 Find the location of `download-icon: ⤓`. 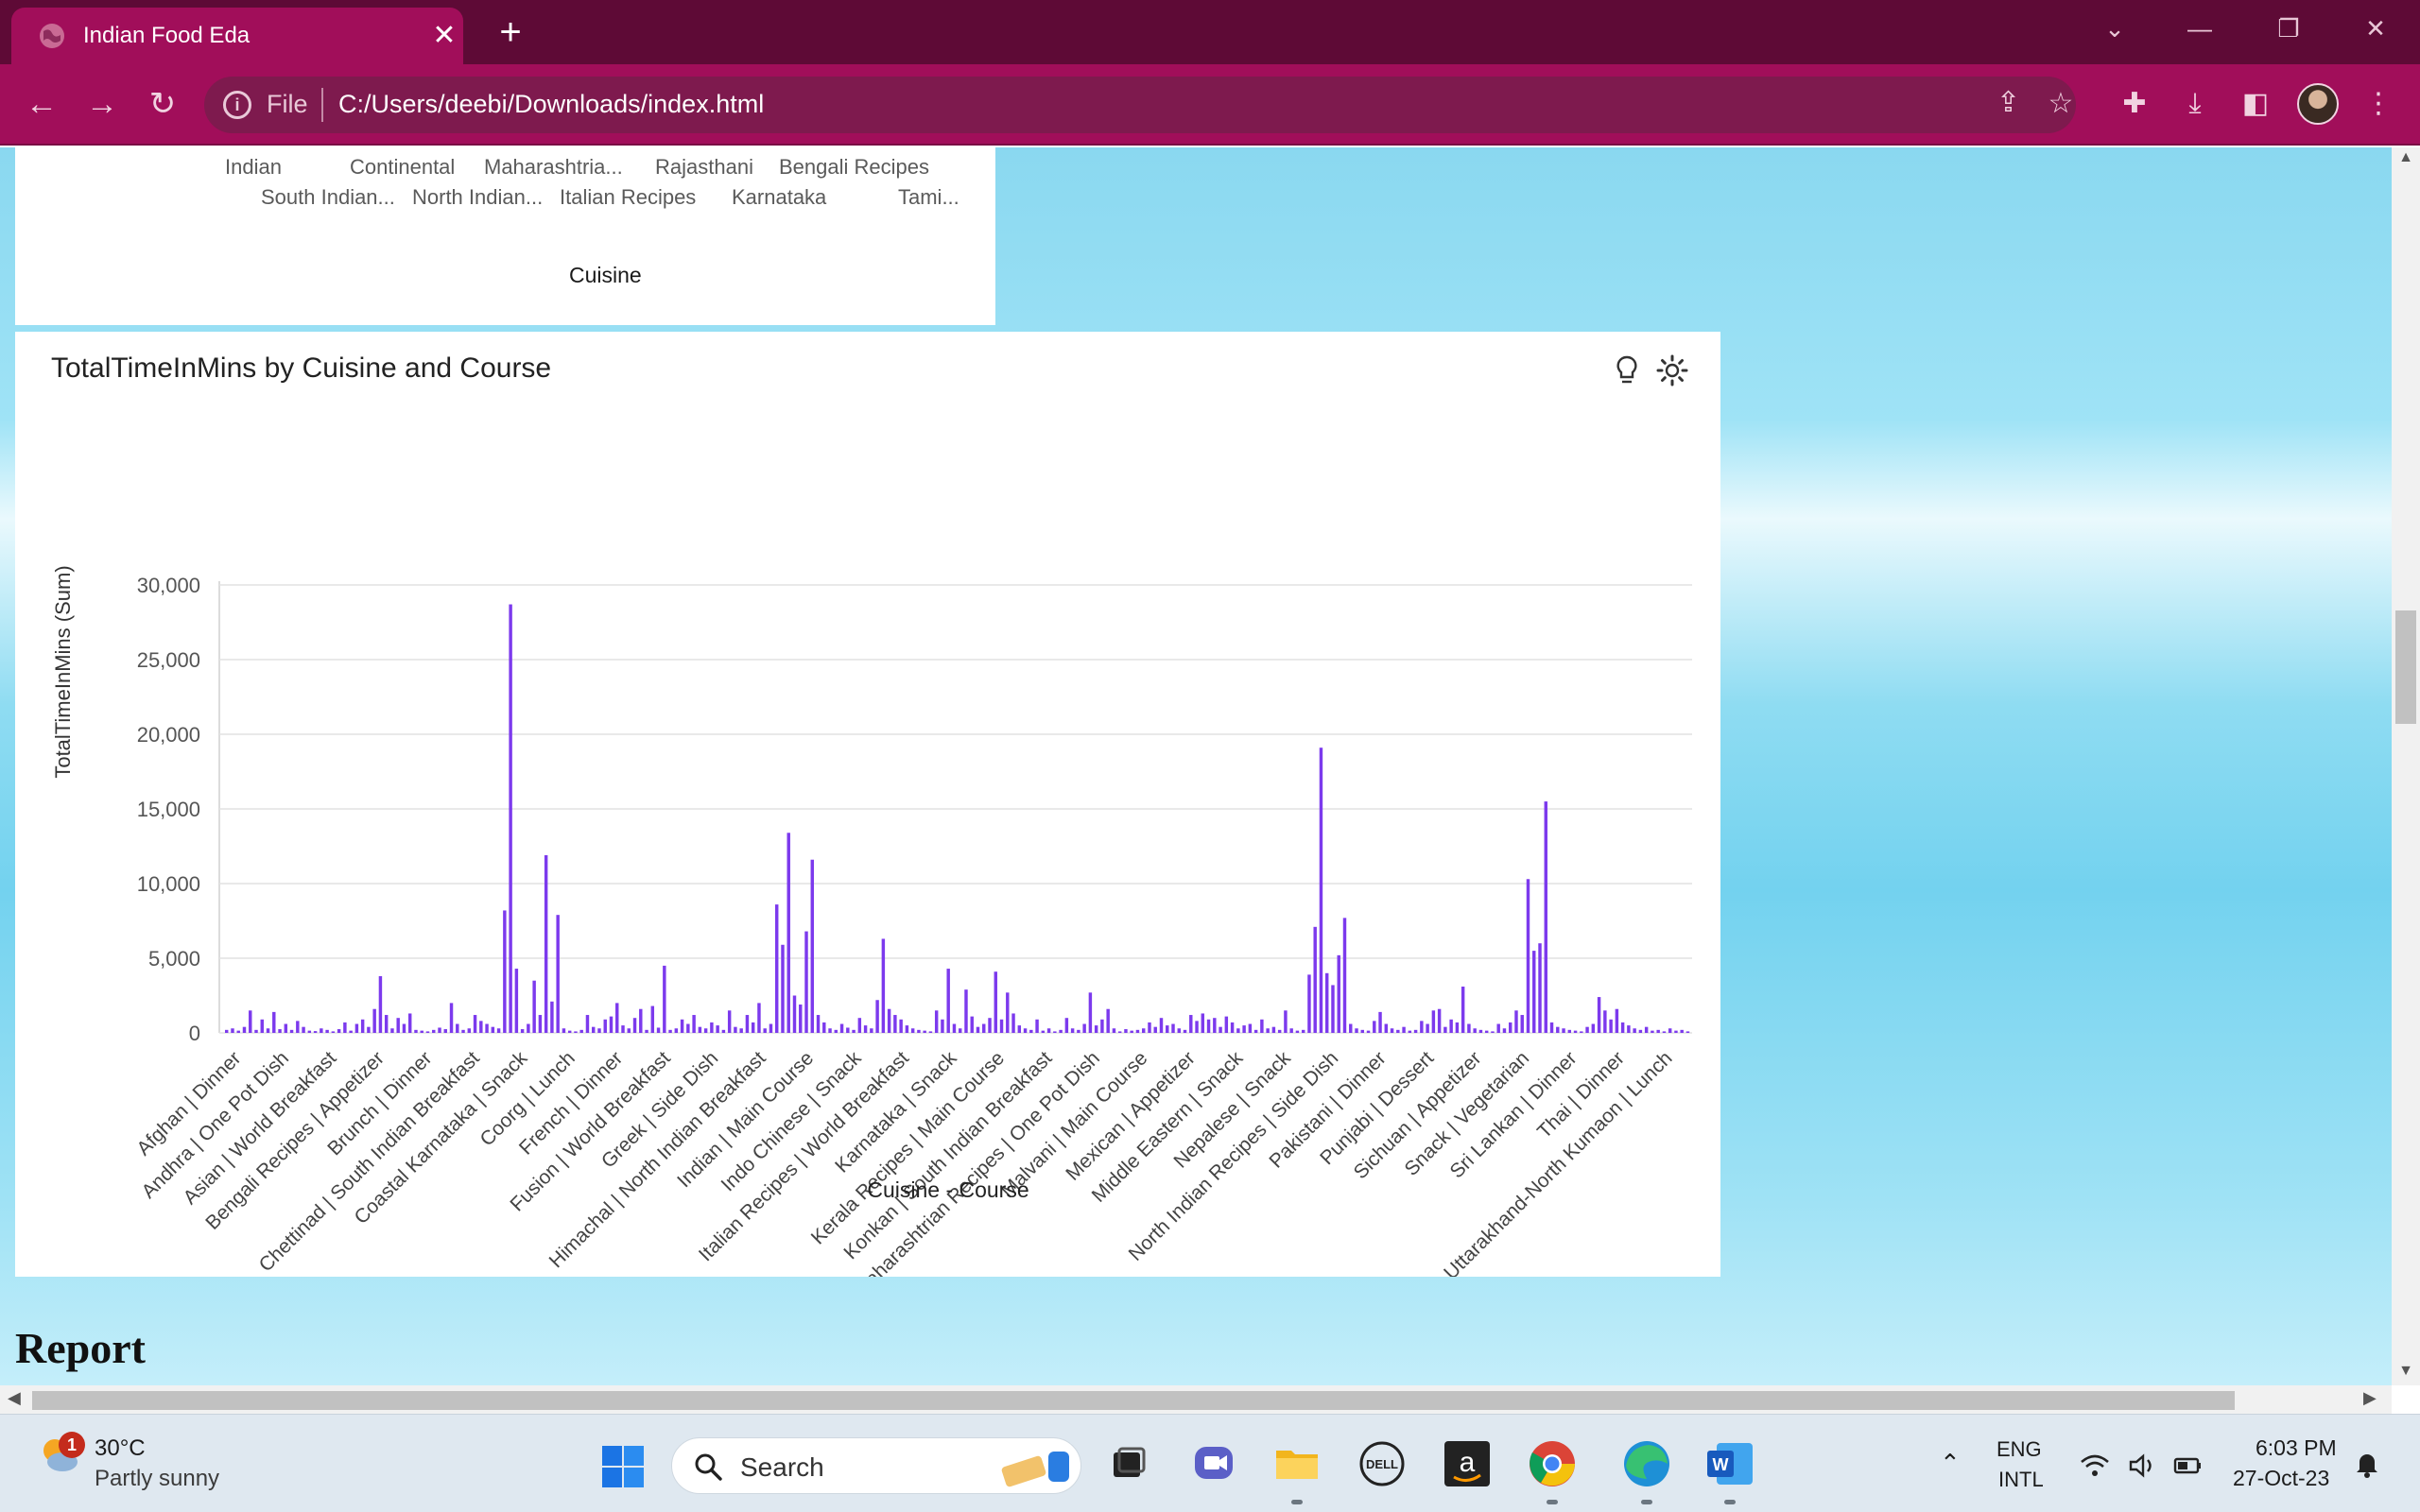

download-icon: ⤓ is located at coordinates (2195, 104).